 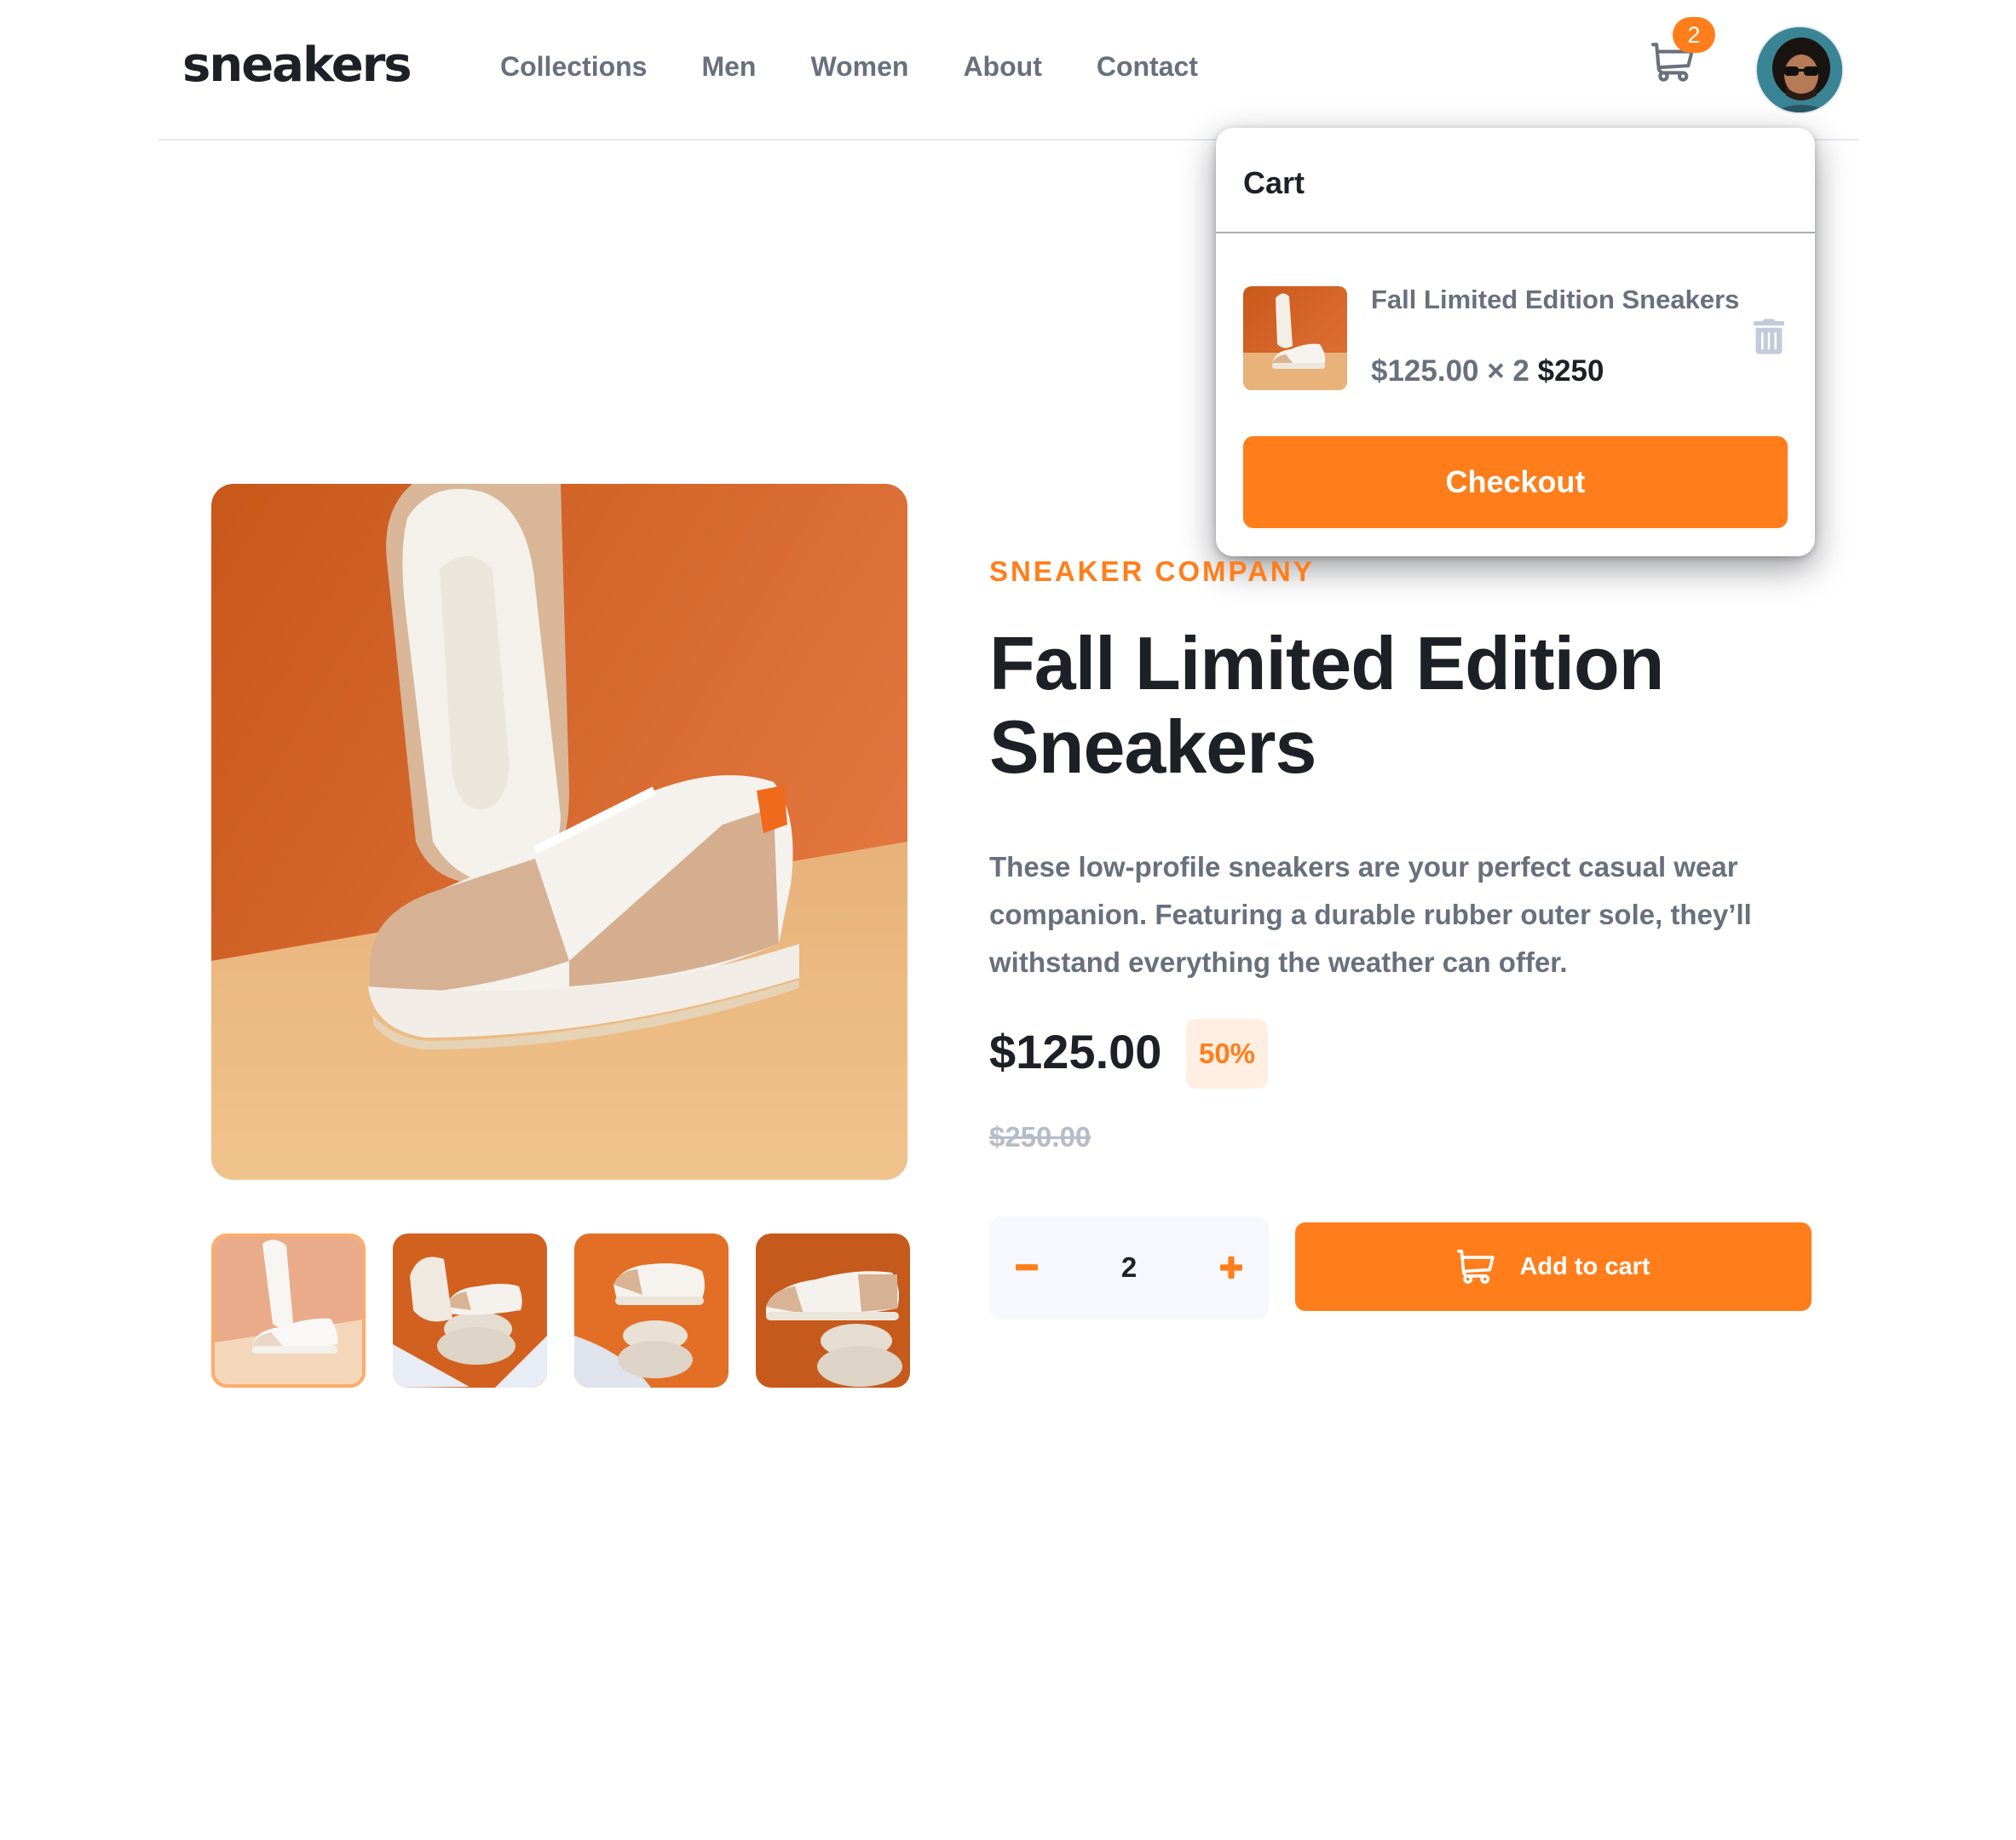 I want to click on product-title: Fall Limited Edition Sneakers, so click(x=1327, y=705).